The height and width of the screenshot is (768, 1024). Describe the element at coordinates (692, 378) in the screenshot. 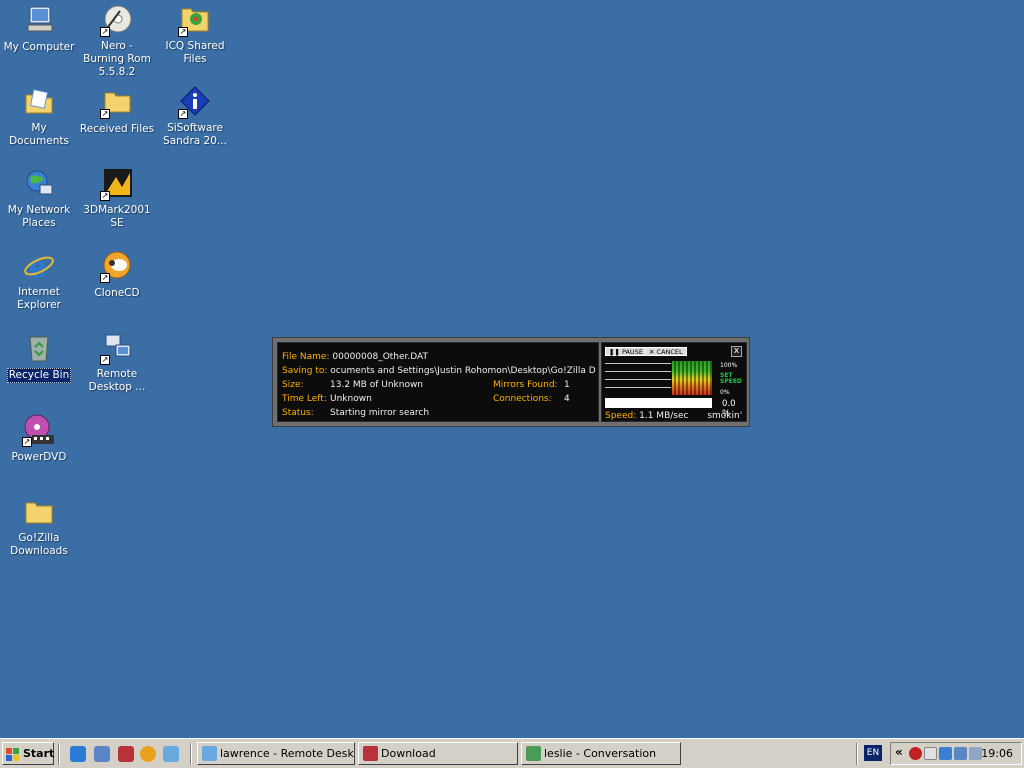

I see `speed-meter` at that location.